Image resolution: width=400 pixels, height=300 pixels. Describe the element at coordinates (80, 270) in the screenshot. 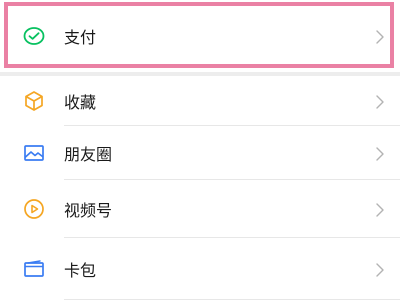

I see `menu-item-label: 卡包` at that location.